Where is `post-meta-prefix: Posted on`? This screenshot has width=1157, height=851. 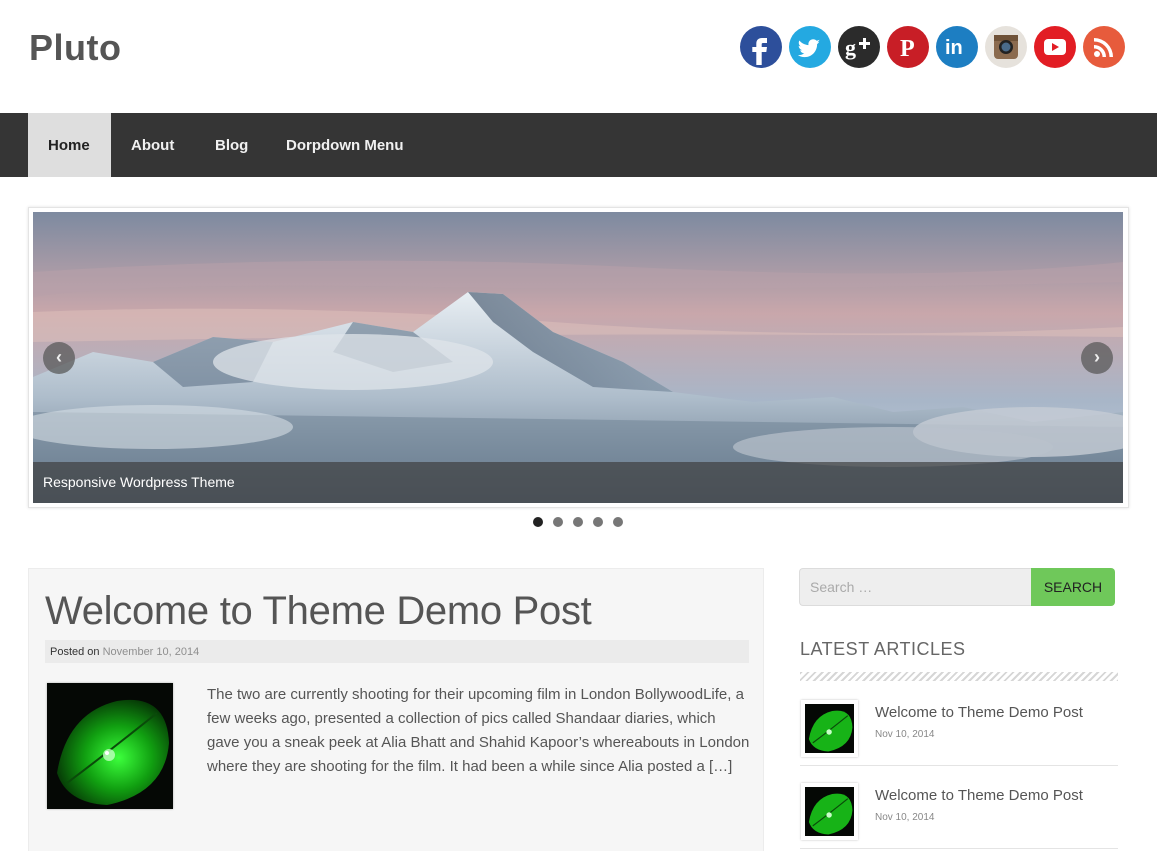
post-meta-prefix: Posted on is located at coordinates (75, 652).